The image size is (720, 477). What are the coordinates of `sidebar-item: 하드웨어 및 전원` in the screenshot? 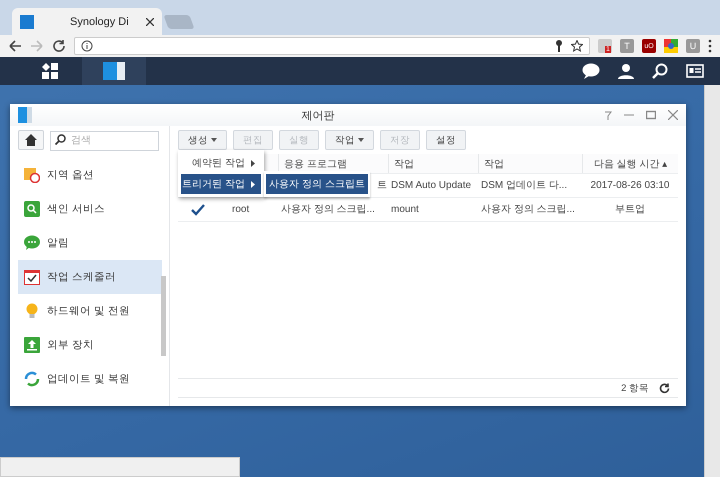 It's located at (90, 311).